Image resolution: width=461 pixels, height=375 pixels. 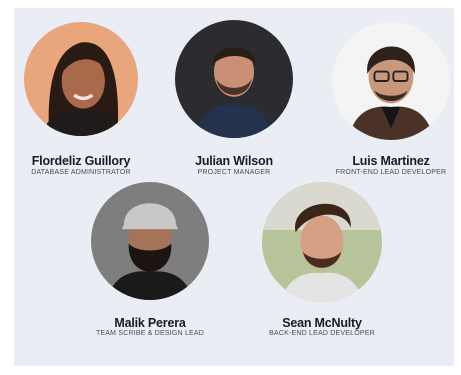 I want to click on member-role: TEAM SCRIBE & DESIGN LEAD, so click(x=150, y=333).